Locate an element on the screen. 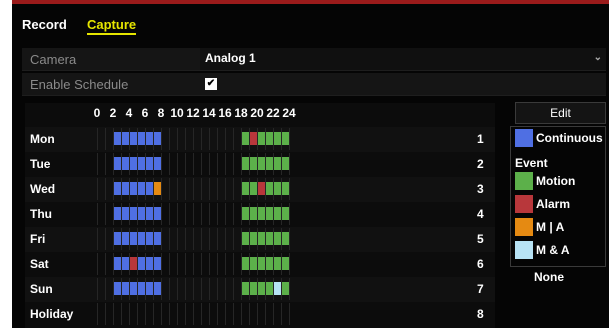 This screenshot has height=328, width=609. day-row-holiday: Holiday 8 is located at coordinates (260, 314).